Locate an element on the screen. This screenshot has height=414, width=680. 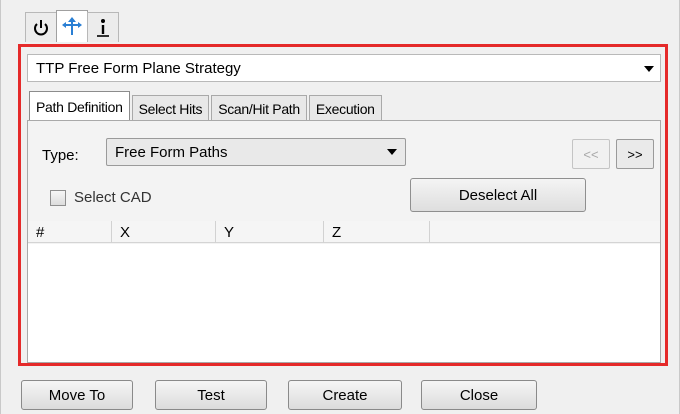
select-cad-checkbox is located at coordinates (58, 197).